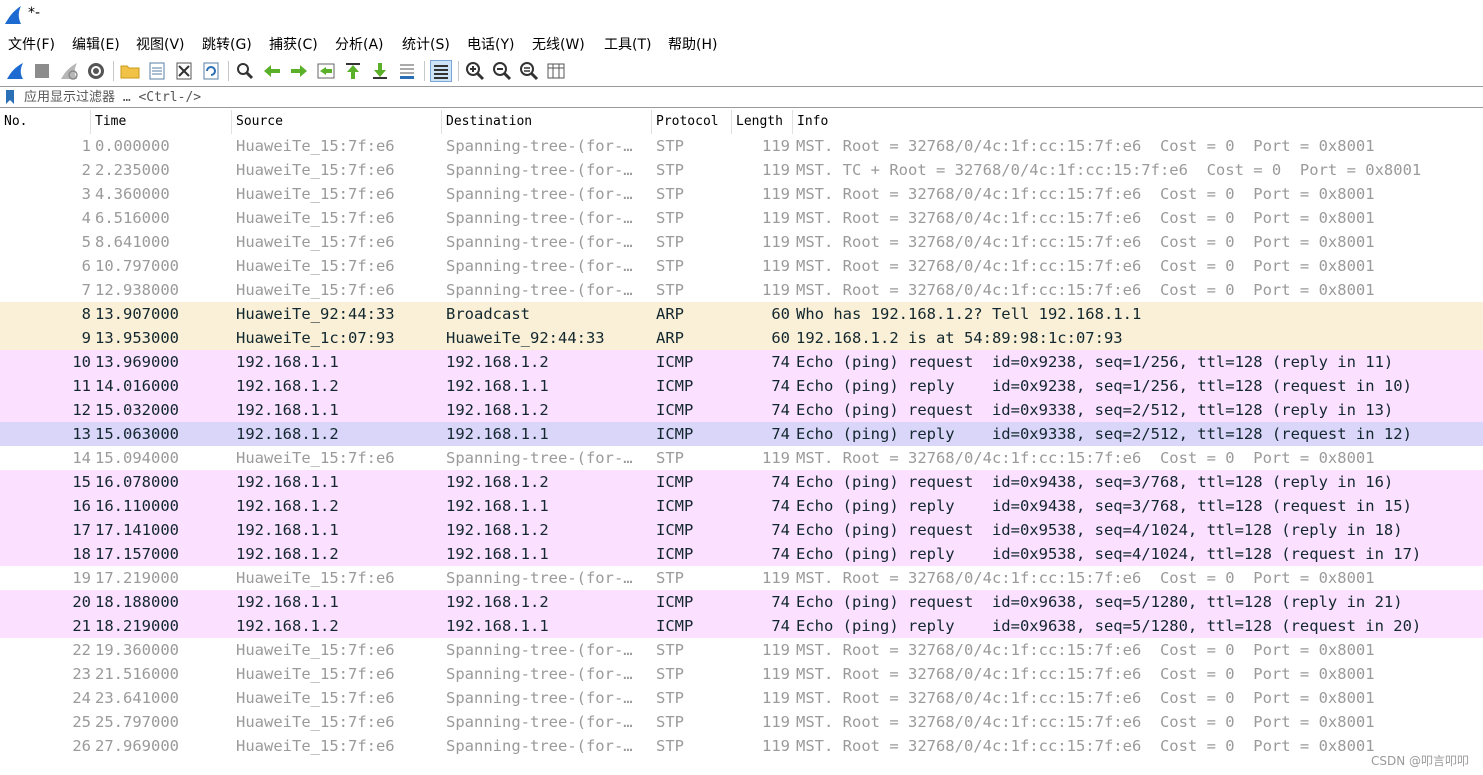 The width and height of the screenshot is (1483, 775). Describe the element at coordinates (359, 44) in the screenshot. I see `menu-analyze: 分析(A)` at that location.